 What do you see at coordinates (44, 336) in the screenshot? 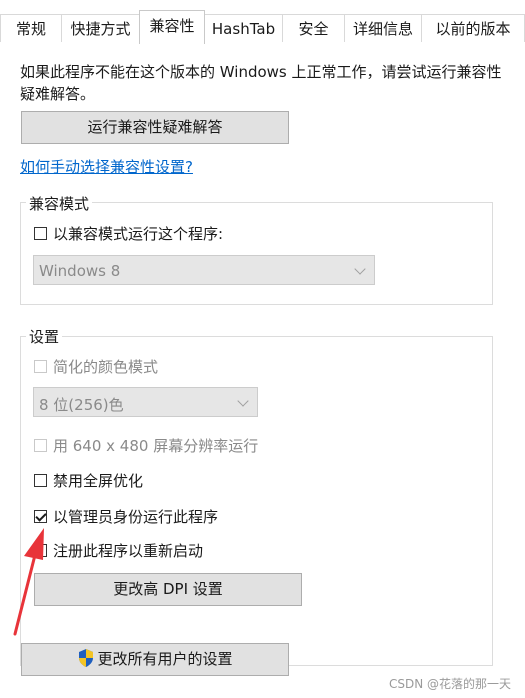
I see `settings-label: 设置` at bounding box center [44, 336].